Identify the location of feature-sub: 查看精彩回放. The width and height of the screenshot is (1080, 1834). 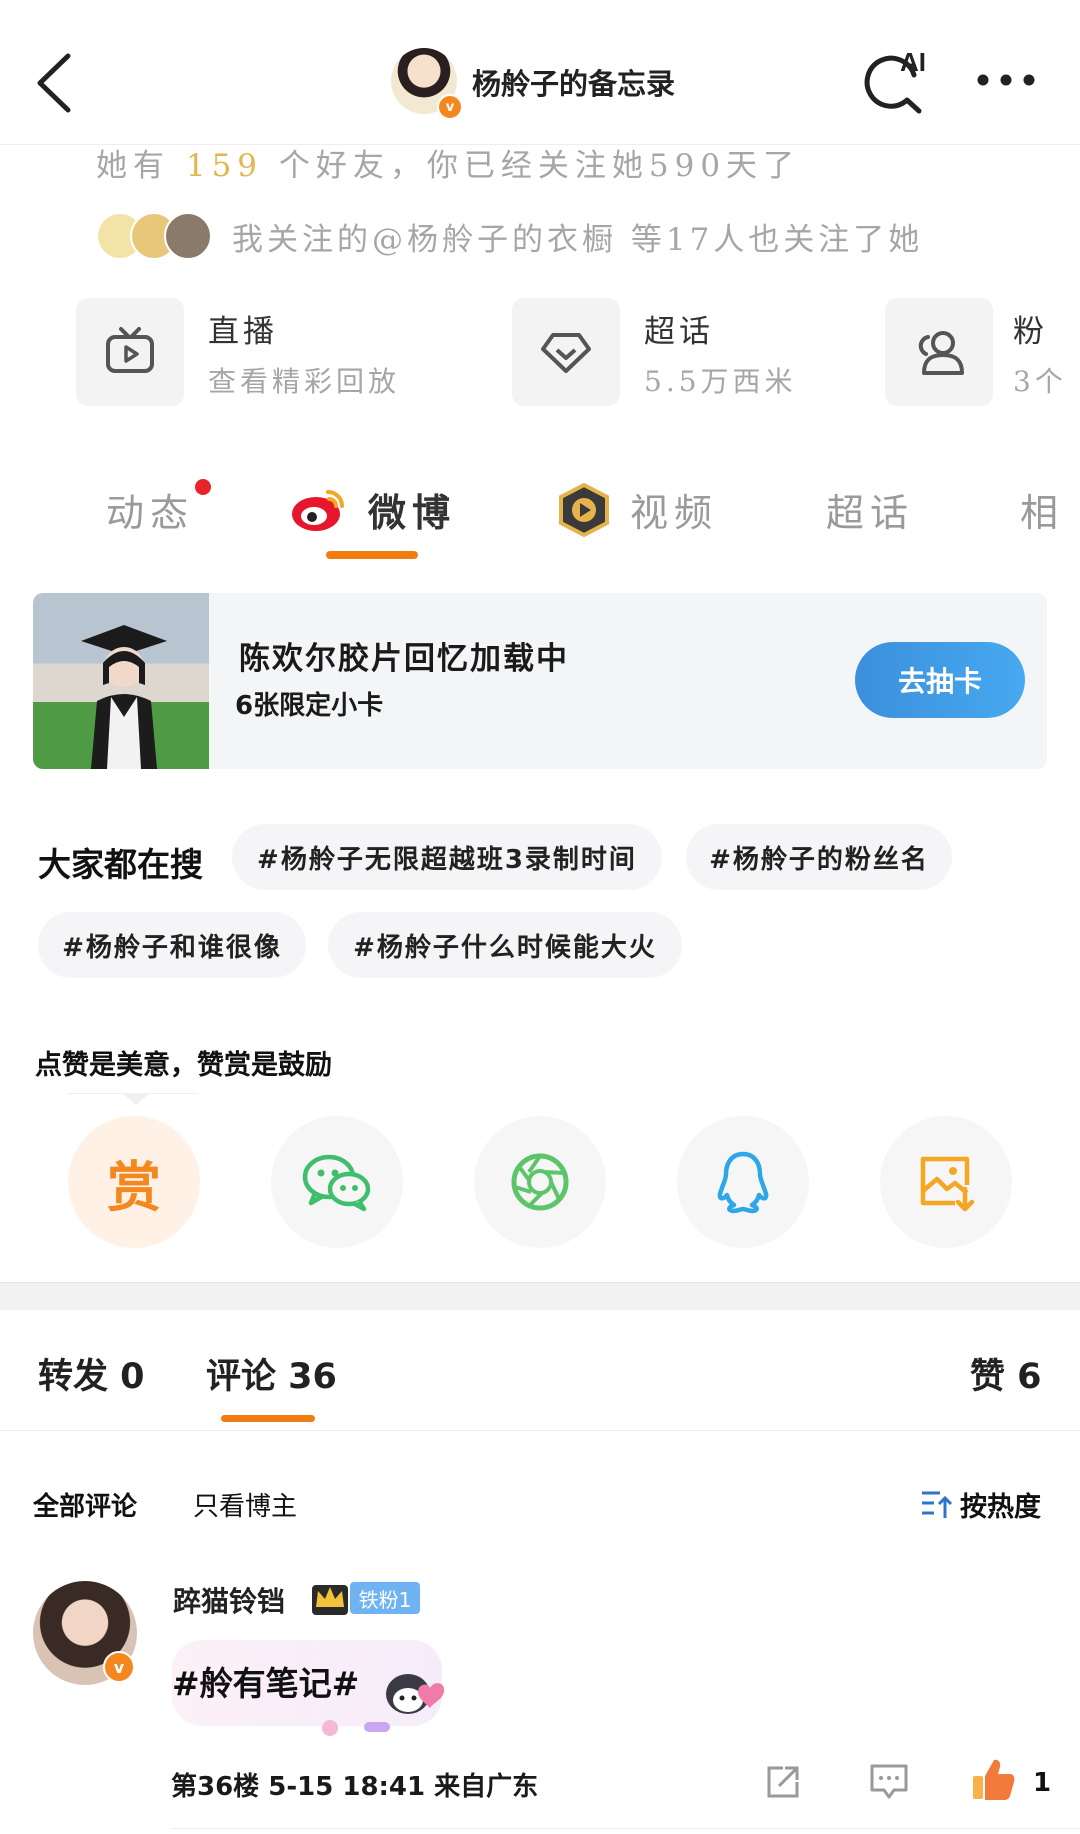
(304, 381).